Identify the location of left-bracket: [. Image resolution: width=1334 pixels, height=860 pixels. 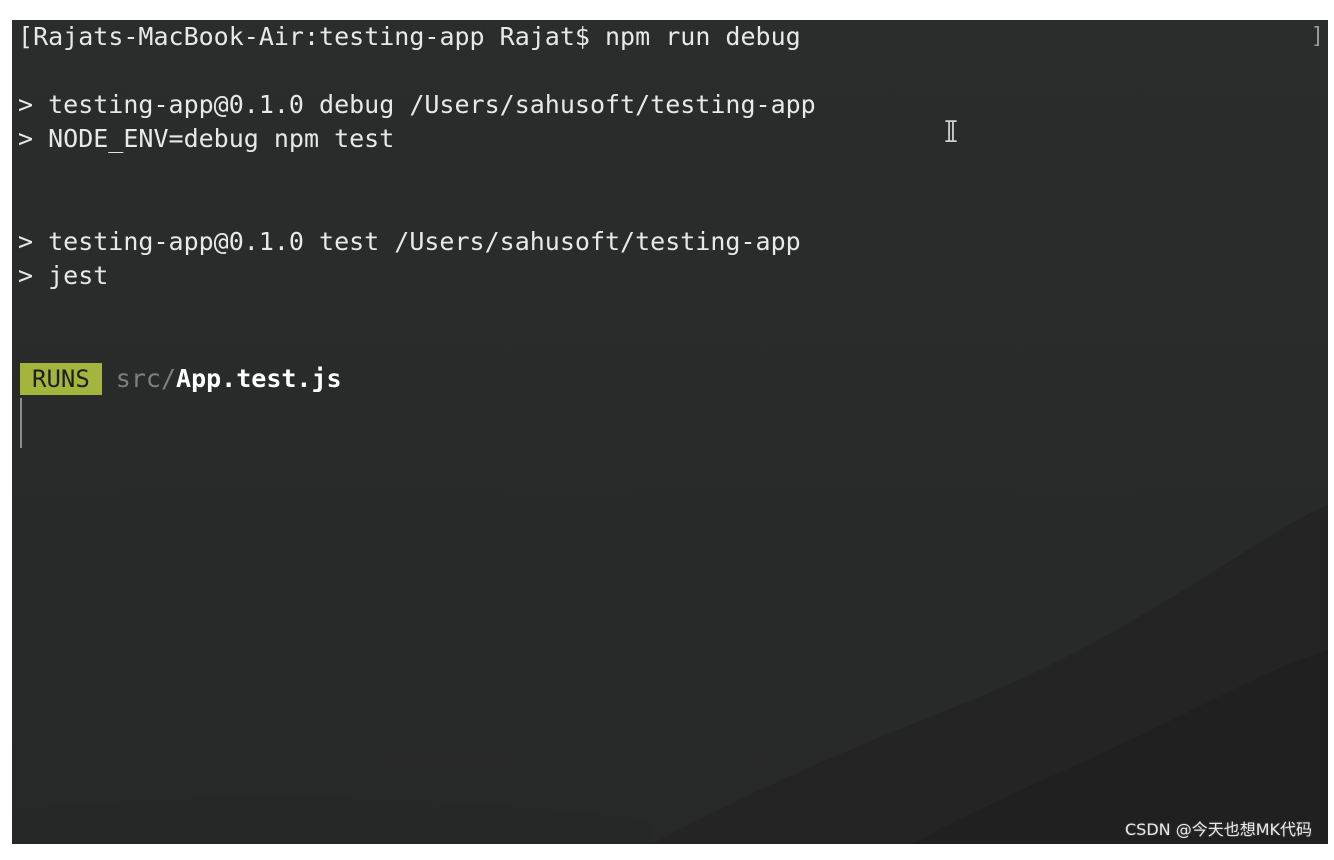
(26, 36).